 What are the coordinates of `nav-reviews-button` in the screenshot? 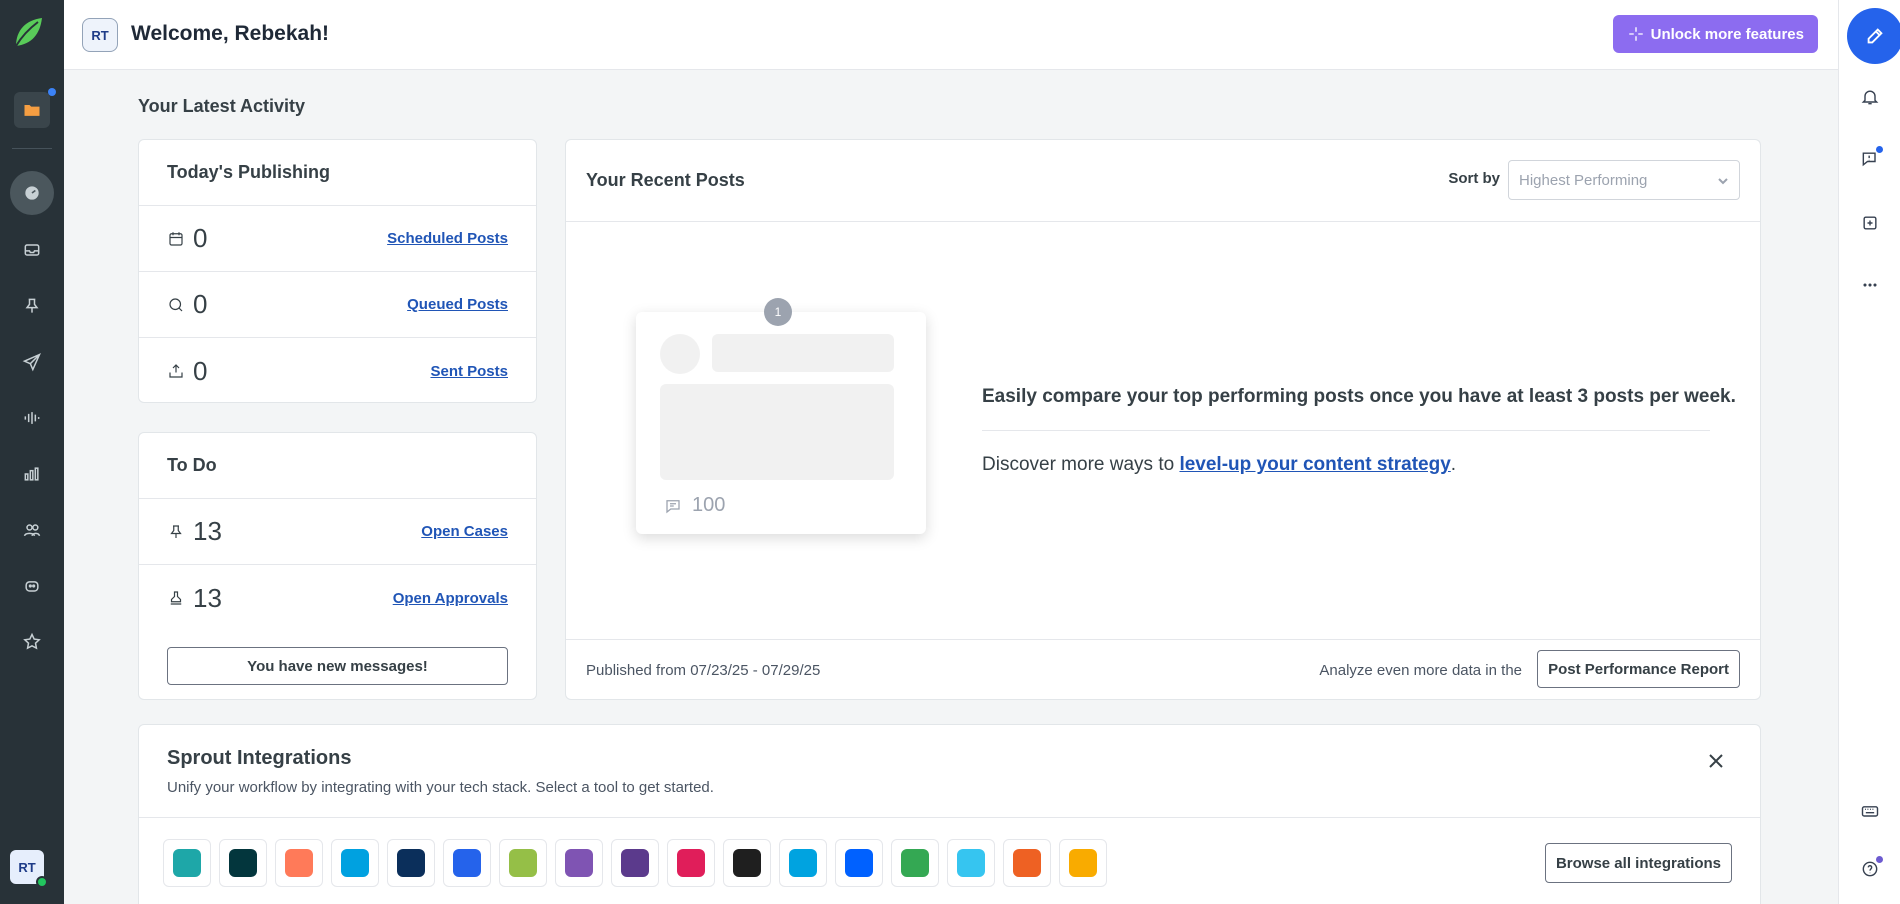 It's located at (32, 642).